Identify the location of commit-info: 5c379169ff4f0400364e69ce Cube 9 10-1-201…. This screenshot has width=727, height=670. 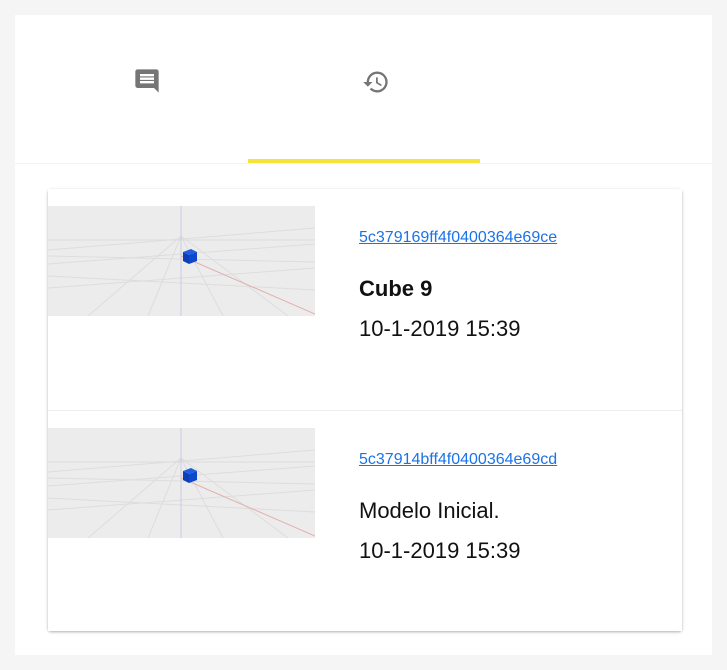
(514, 285).